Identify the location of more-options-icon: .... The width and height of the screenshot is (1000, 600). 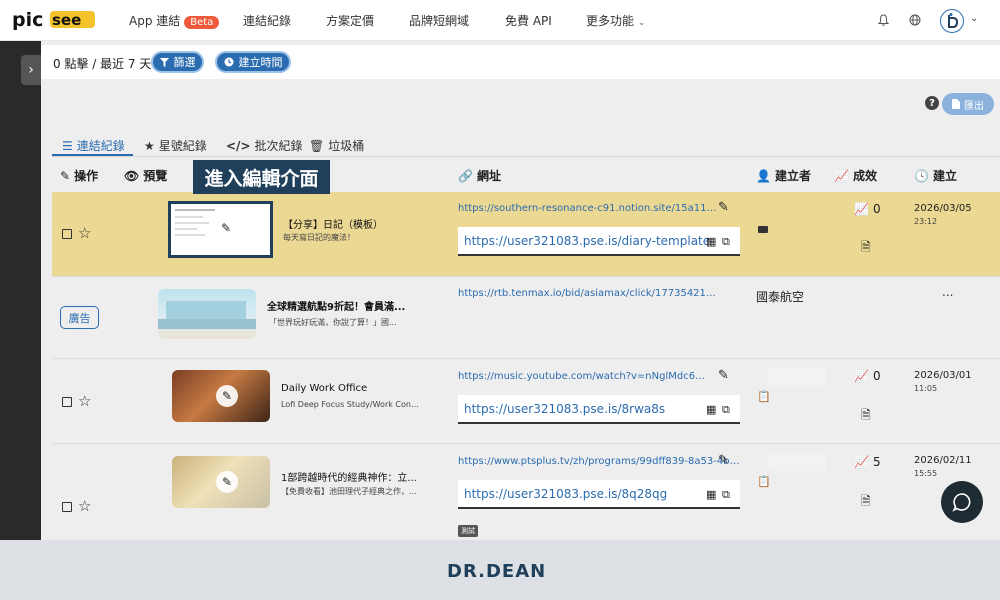
(947, 292).